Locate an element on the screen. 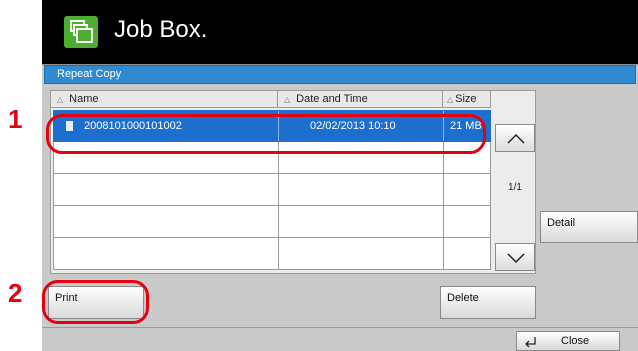  column-header-size: △ Size is located at coordinates (467, 99).